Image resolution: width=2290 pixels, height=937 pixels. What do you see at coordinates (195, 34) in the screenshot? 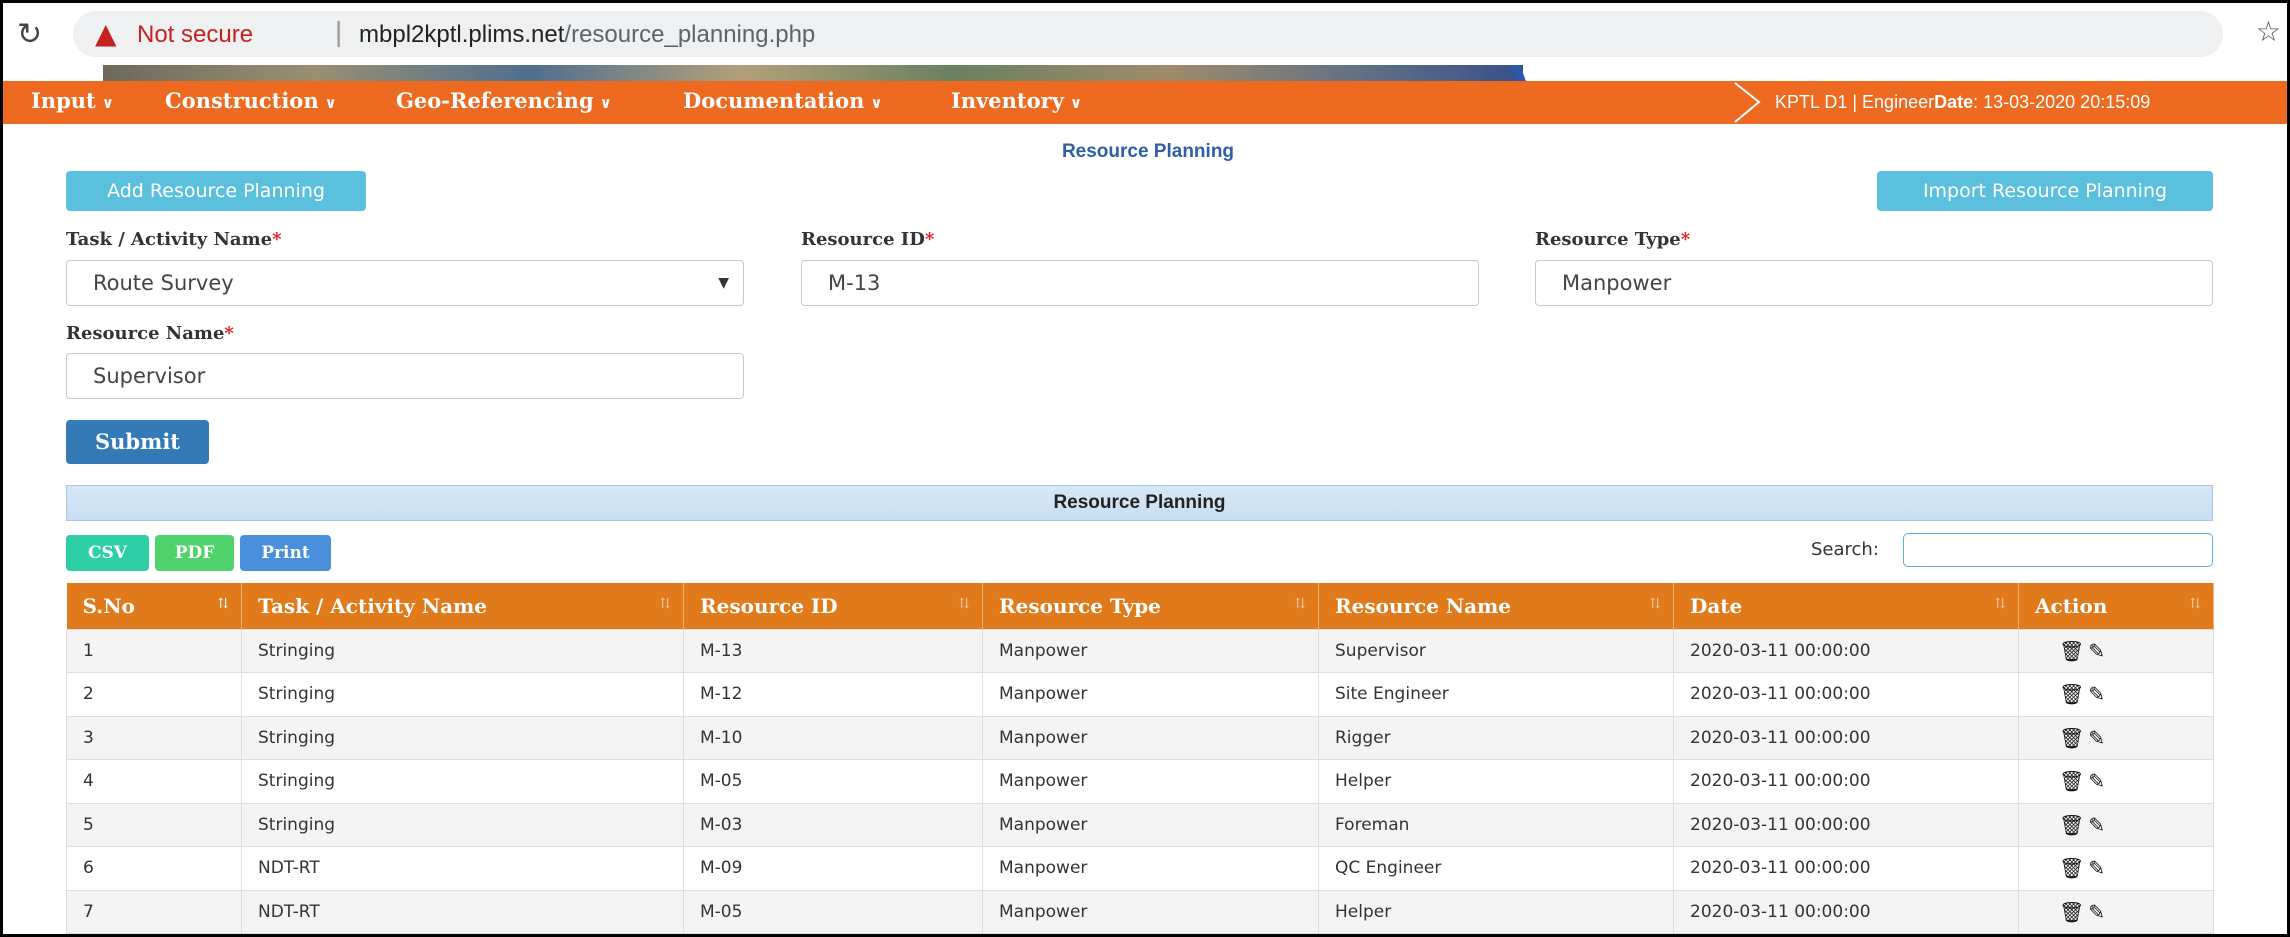
I see `not-secure-label: Not secure` at bounding box center [195, 34].